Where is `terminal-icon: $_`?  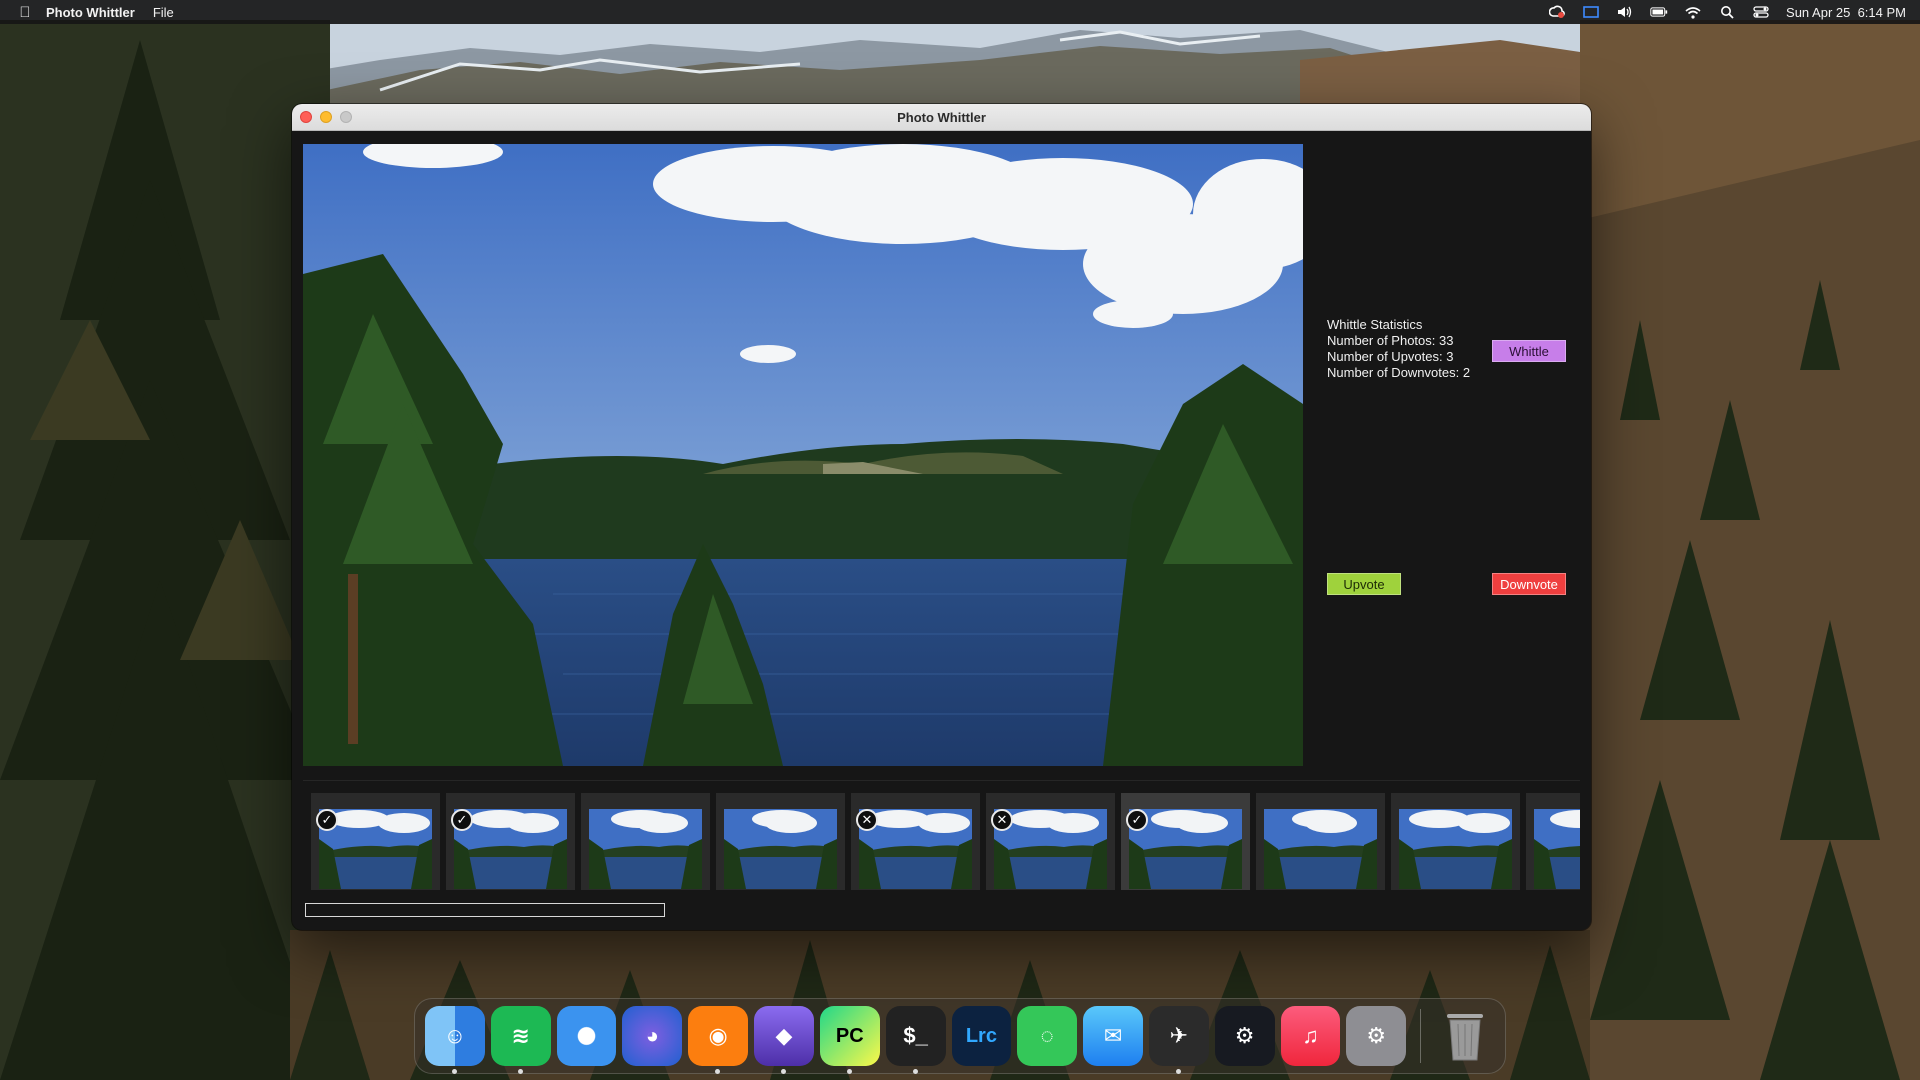 terminal-icon: $_ is located at coordinates (915, 1040).